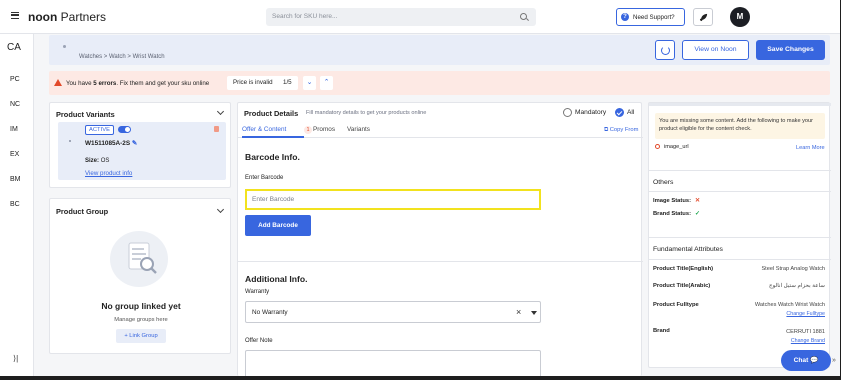  I want to click on error-pager: Price is invalid 1/5, so click(262, 83).